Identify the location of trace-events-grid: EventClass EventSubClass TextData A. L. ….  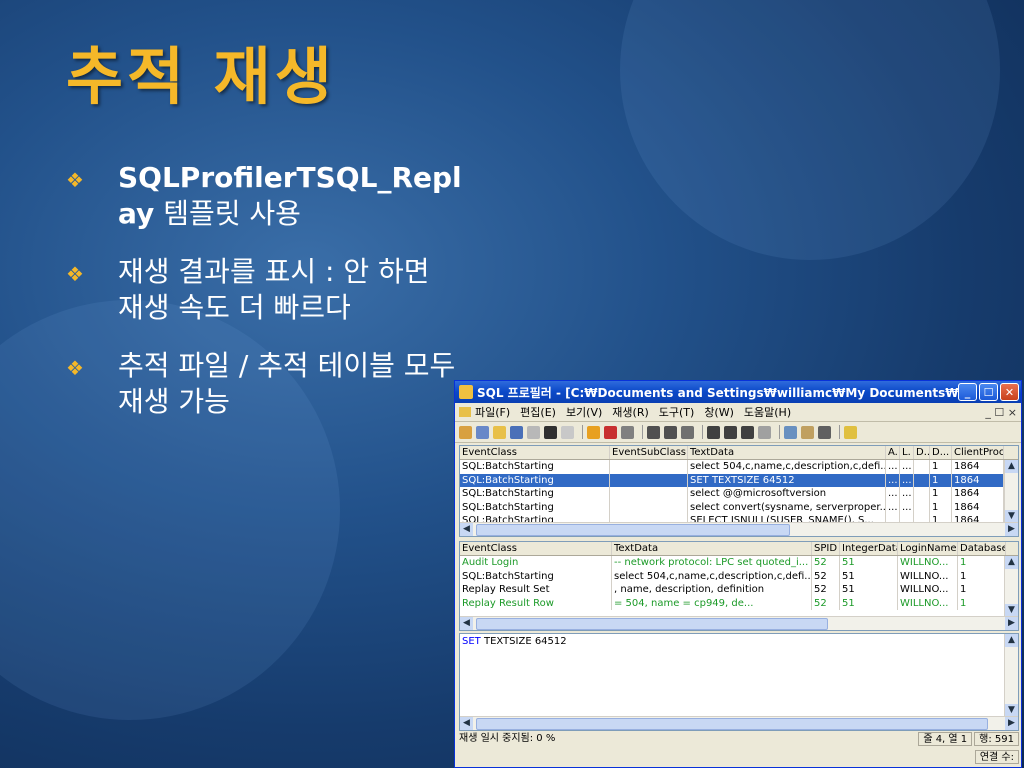
(739, 491).